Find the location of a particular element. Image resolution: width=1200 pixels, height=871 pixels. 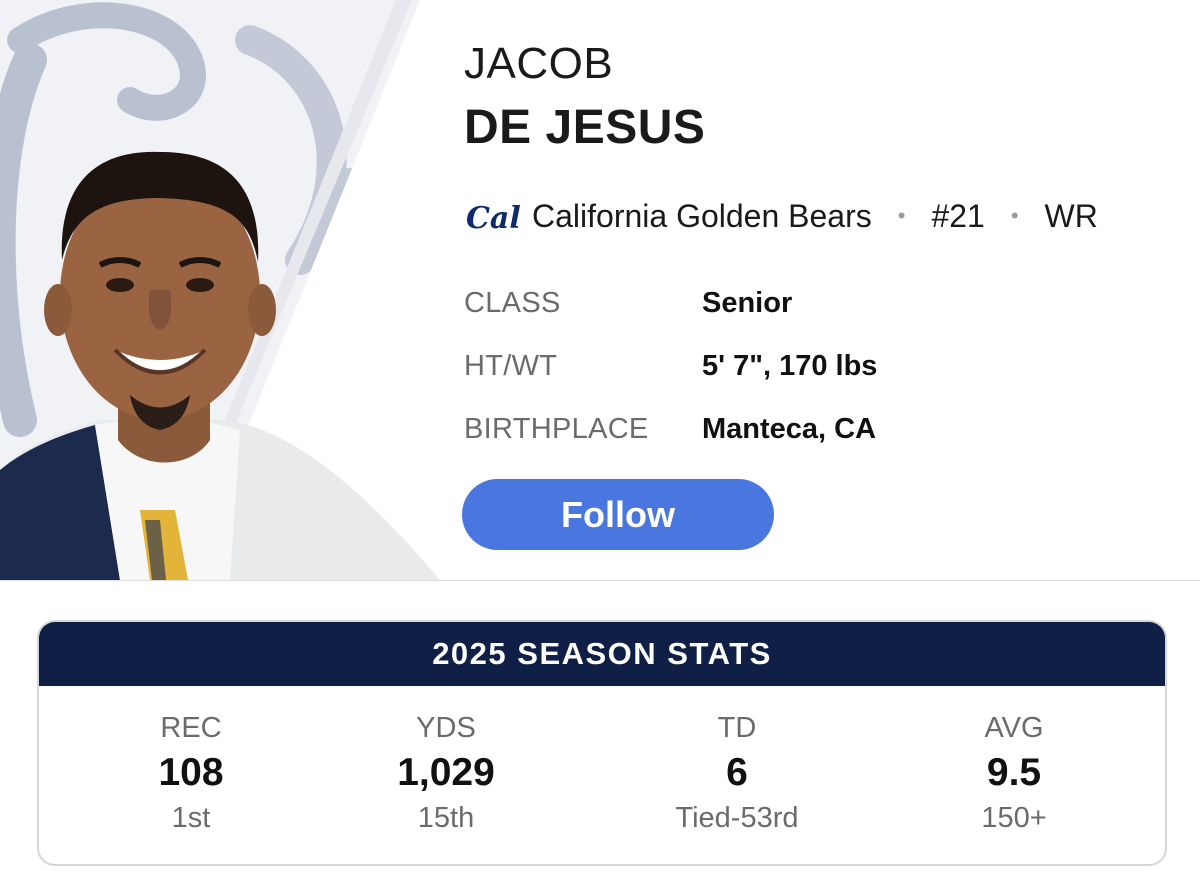

stat-column-avg: AVG 9.5 150+ is located at coordinates (1014, 773).